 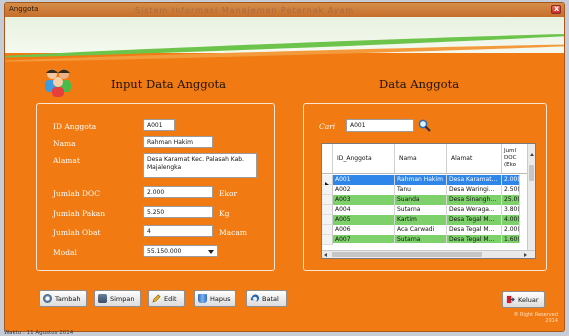 I want to click on scroll-left-icon, so click(x=326, y=255).